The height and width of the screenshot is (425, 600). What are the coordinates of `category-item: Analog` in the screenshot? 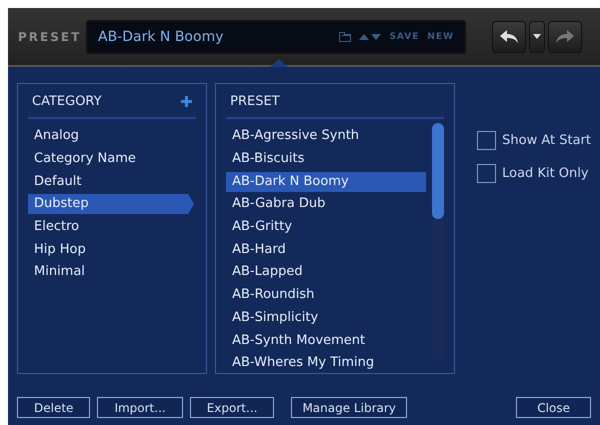 It's located at (108, 136).